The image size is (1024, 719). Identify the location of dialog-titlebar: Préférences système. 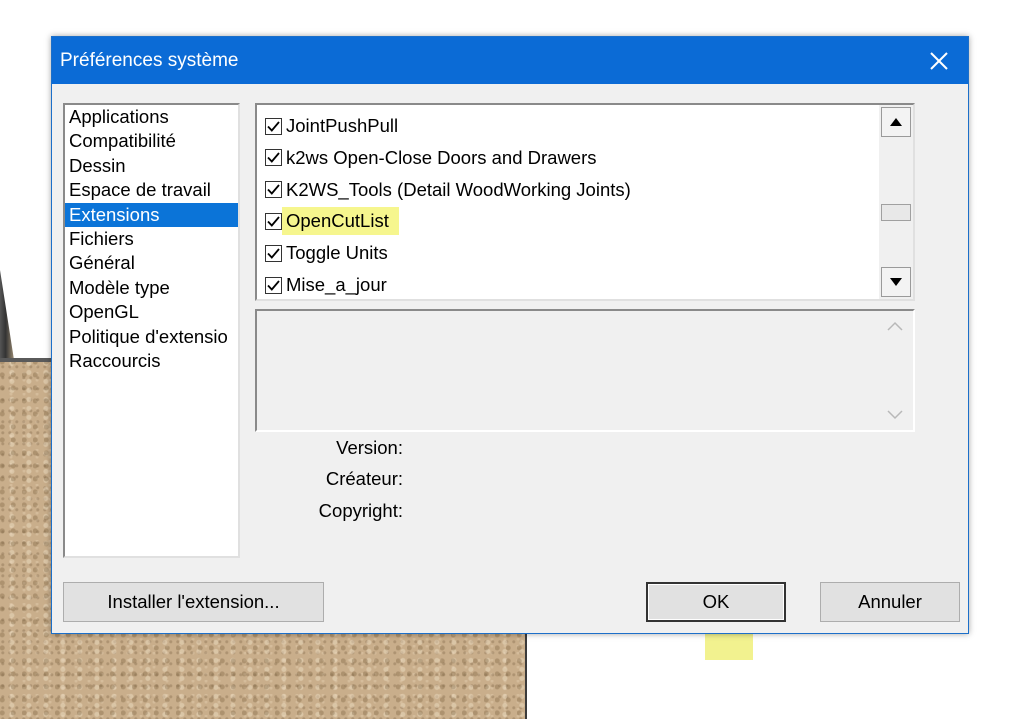
(510, 60).